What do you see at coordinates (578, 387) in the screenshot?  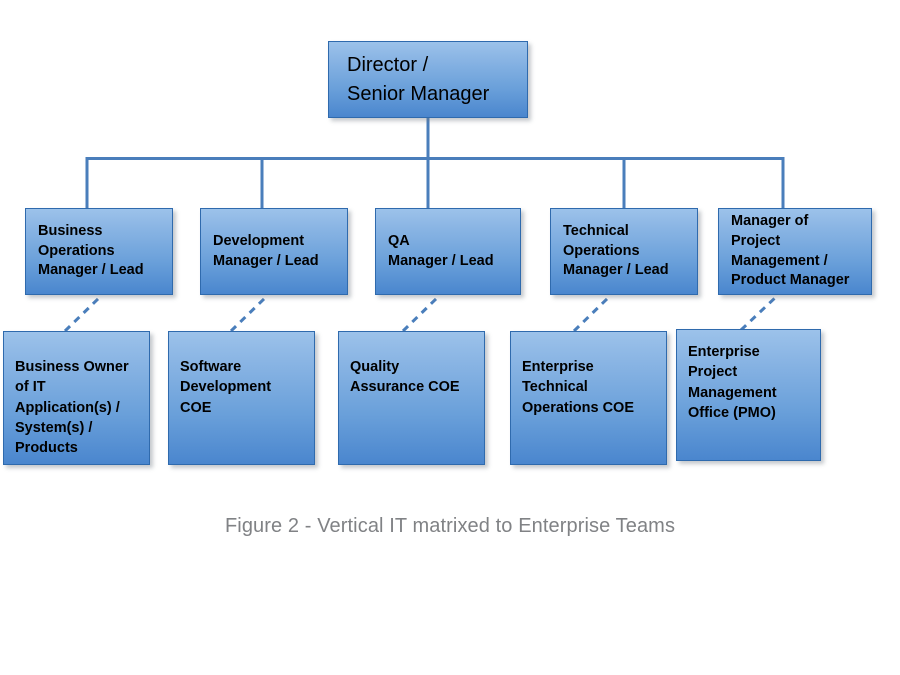 I see `node-enterprise-technical-operations-coe-label: Enterprise Technical Operations COE` at bounding box center [578, 387].